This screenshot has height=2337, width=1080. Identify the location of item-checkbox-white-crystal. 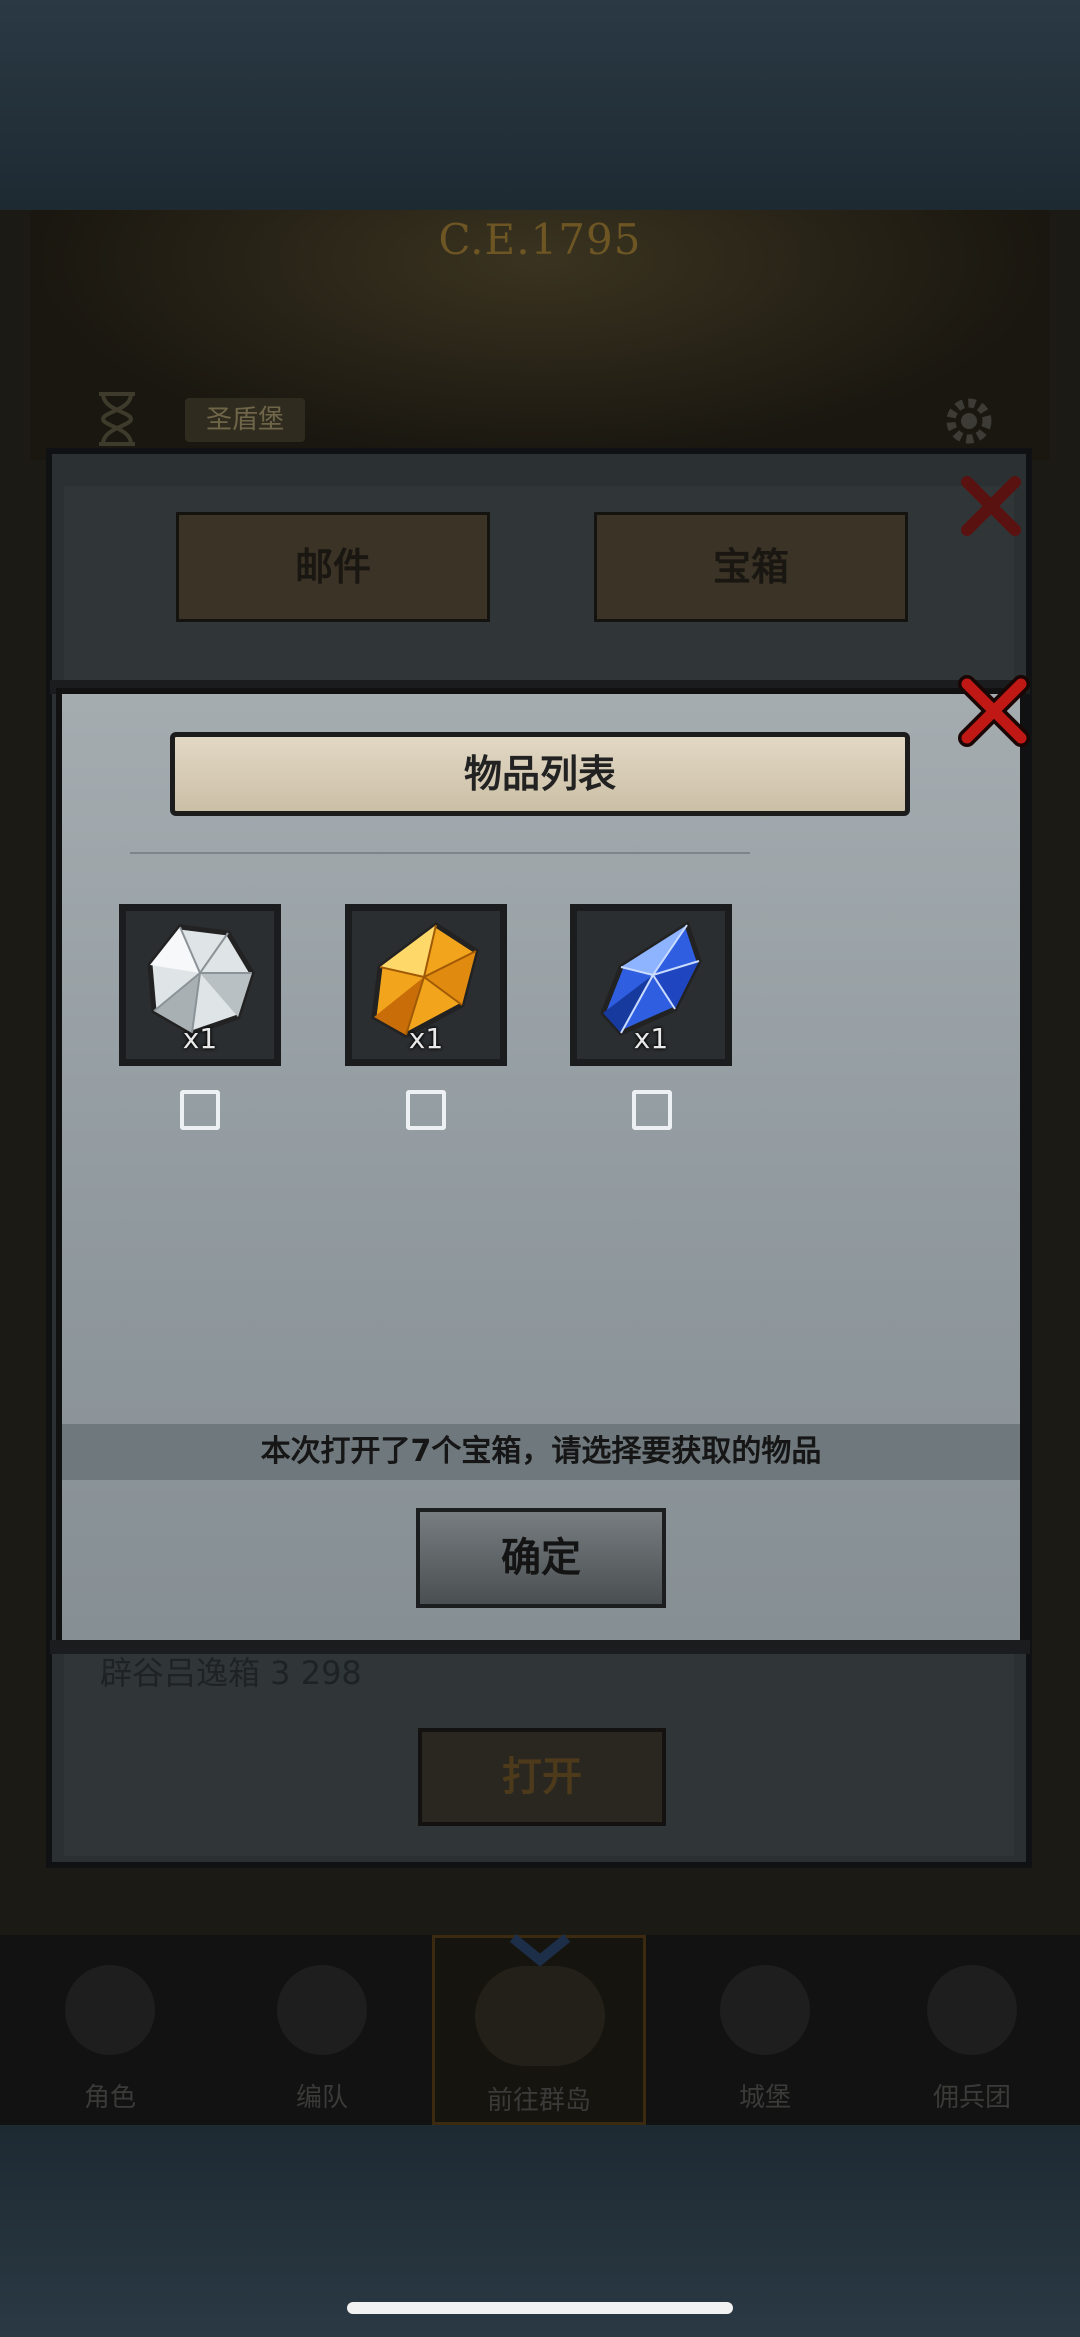
(200, 1110).